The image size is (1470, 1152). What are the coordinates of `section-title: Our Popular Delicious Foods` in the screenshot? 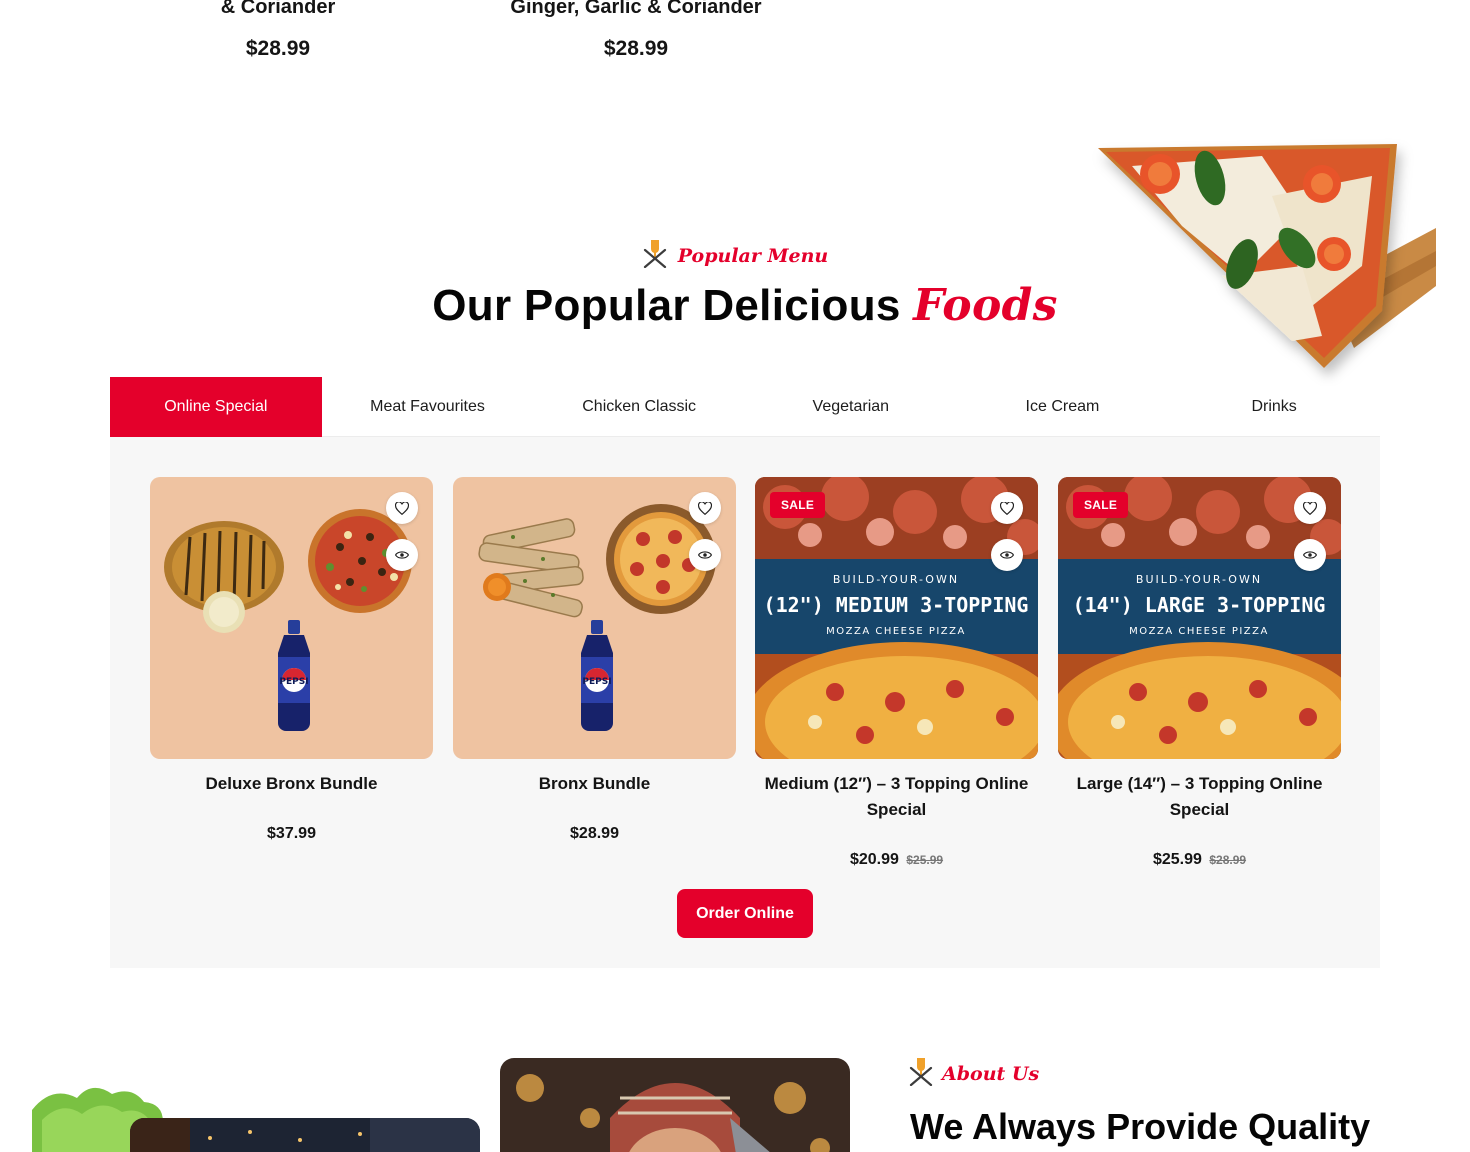 It's located at (735, 305).